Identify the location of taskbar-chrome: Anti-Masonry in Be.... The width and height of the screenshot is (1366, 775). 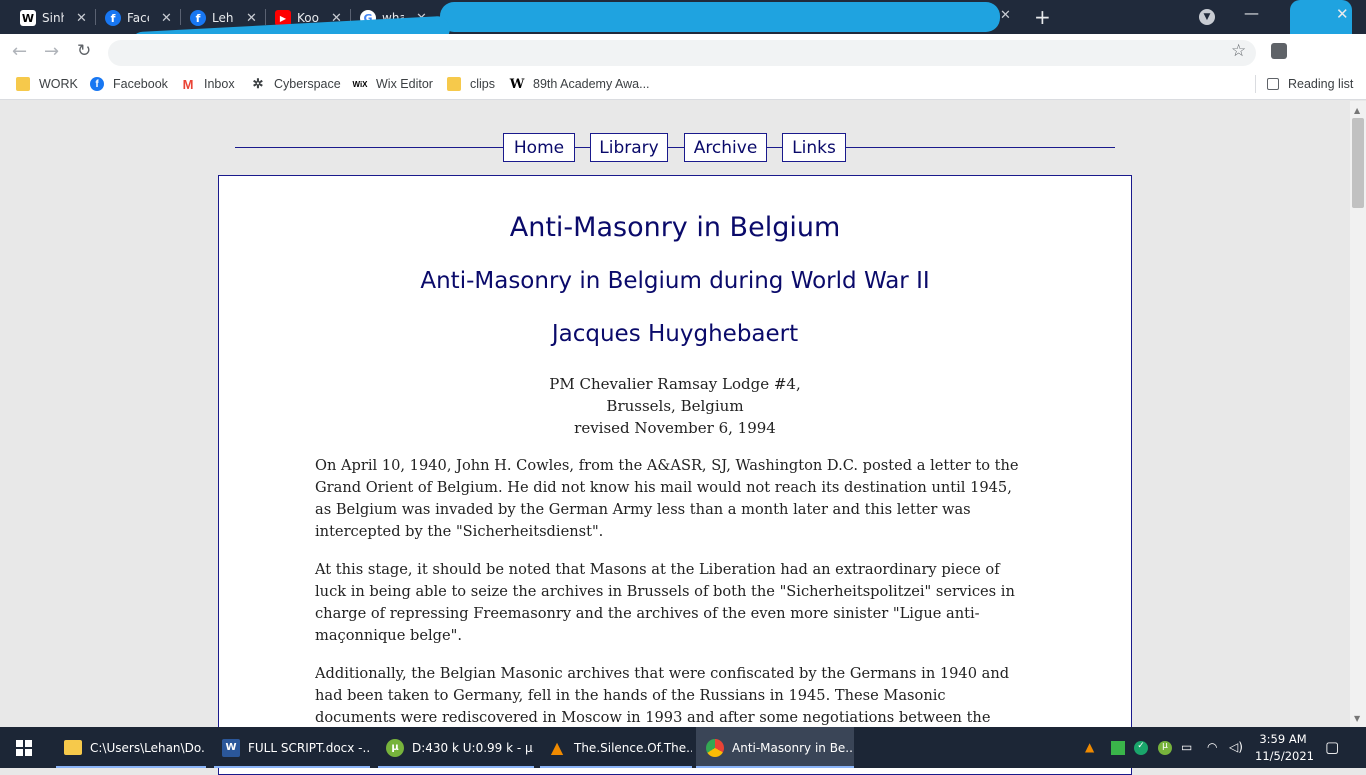
(775, 747).